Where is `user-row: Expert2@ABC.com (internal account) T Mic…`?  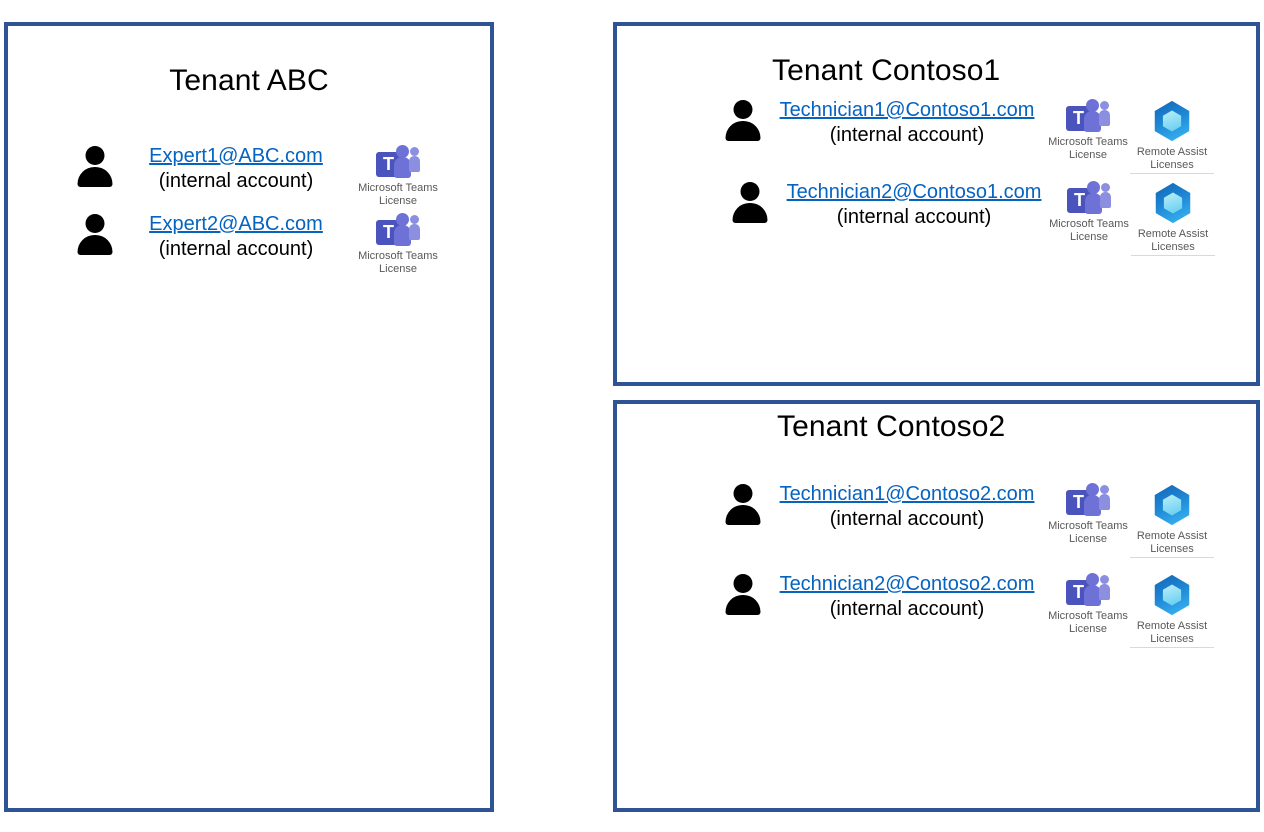 user-row: Expert2@ABC.com (internal account) T Mic… is located at coordinates (257, 244).